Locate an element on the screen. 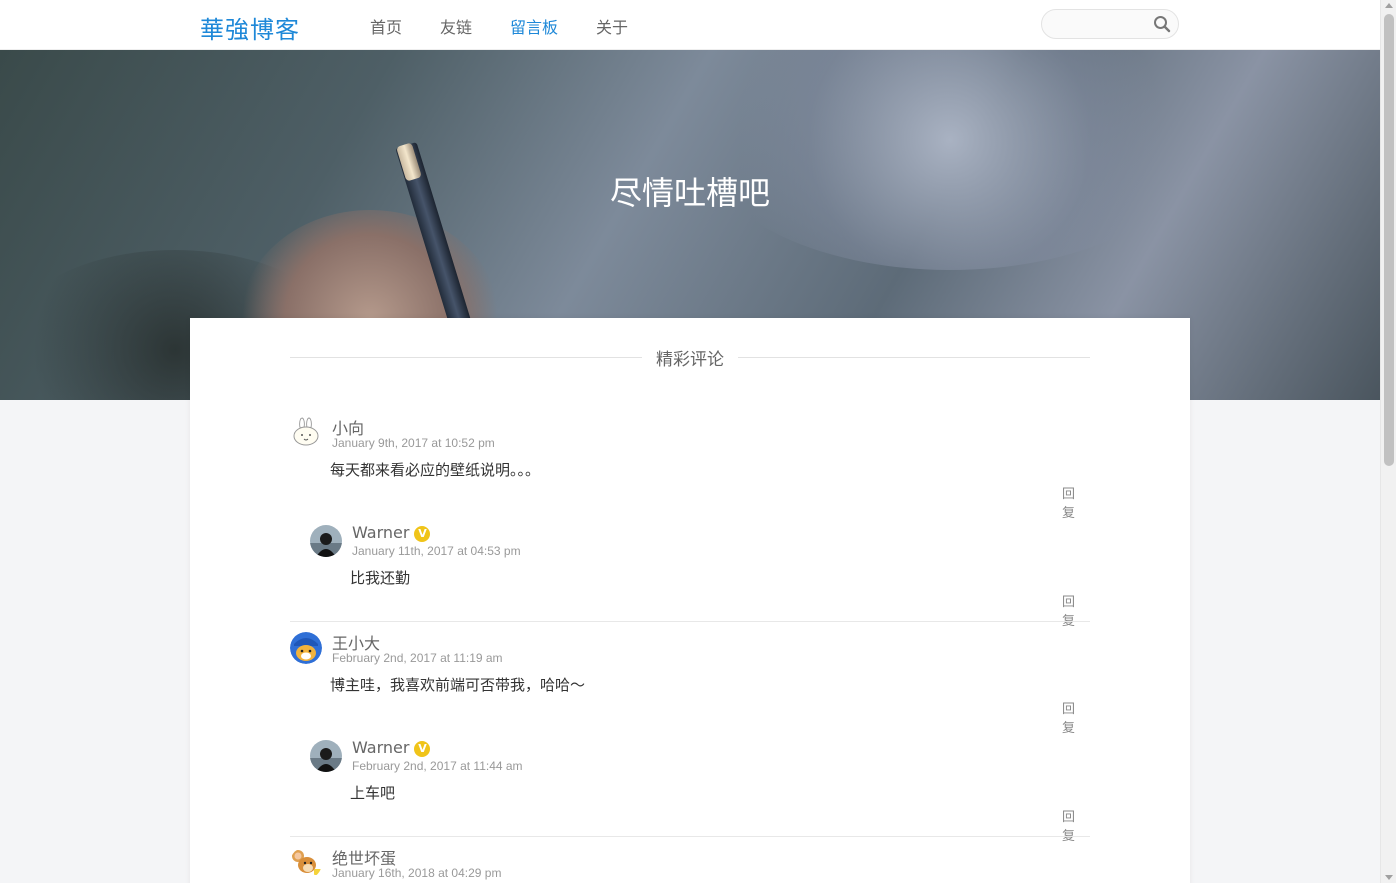 This screenshot has width=1396, height=883. comment-text: 博主哇，我喜欢前端可否带我，哈哈～ is located at coordinates (458, 685).